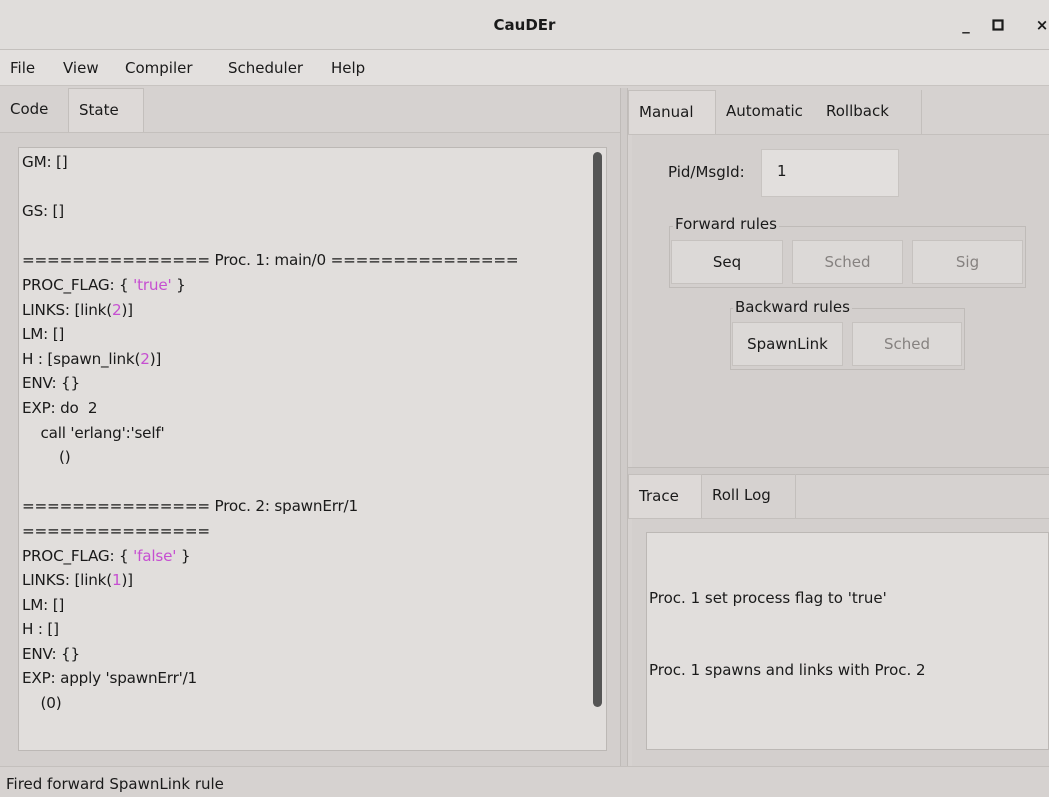 The width and height of the screenshot is (1049, 797). Describe the element at coordinates (109, 678) in the screenshot. I see `state-segment: EXP: apply 'spawnErr'/1` at that location.